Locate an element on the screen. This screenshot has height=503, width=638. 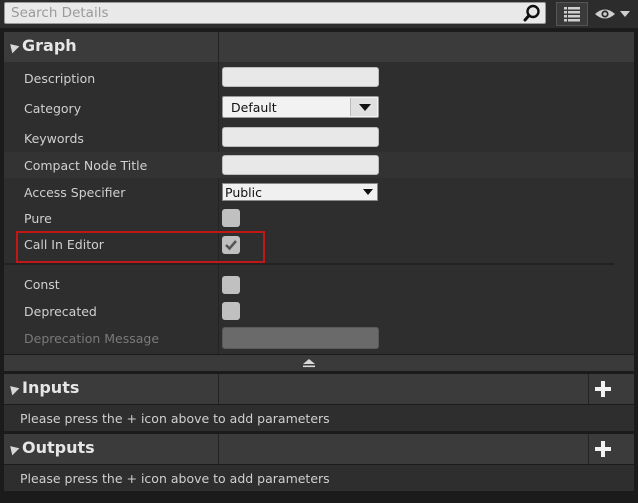
highlight-box is located at coordinates (140, 247).